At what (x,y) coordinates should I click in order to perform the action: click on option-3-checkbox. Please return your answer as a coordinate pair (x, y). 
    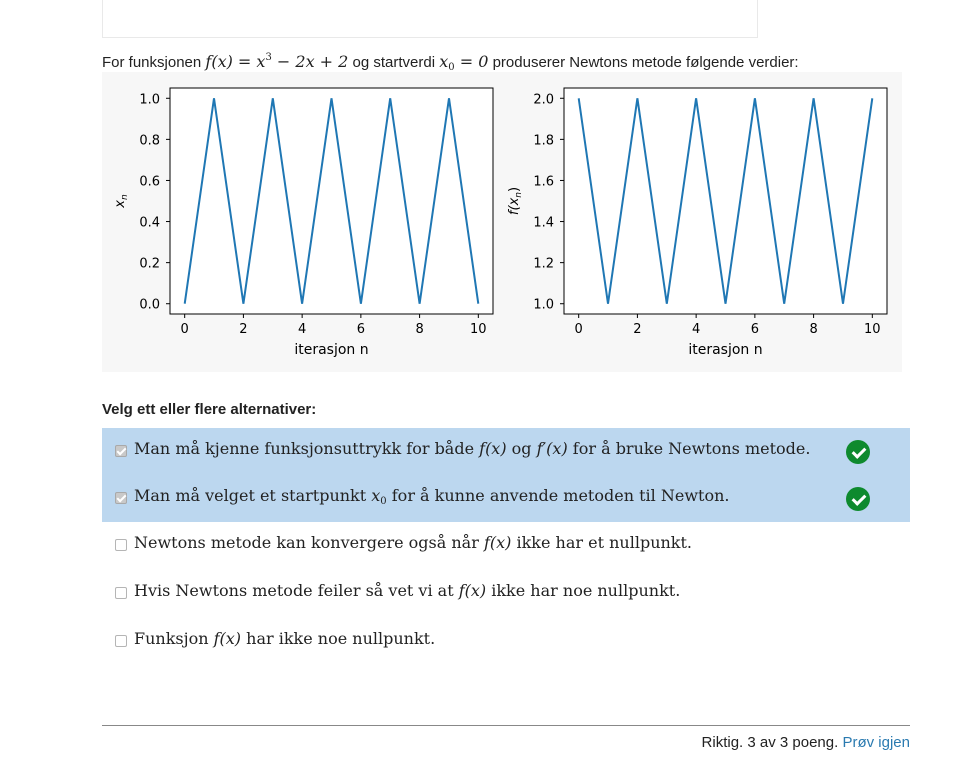
    Looking at the image, I should click on (121, 545).